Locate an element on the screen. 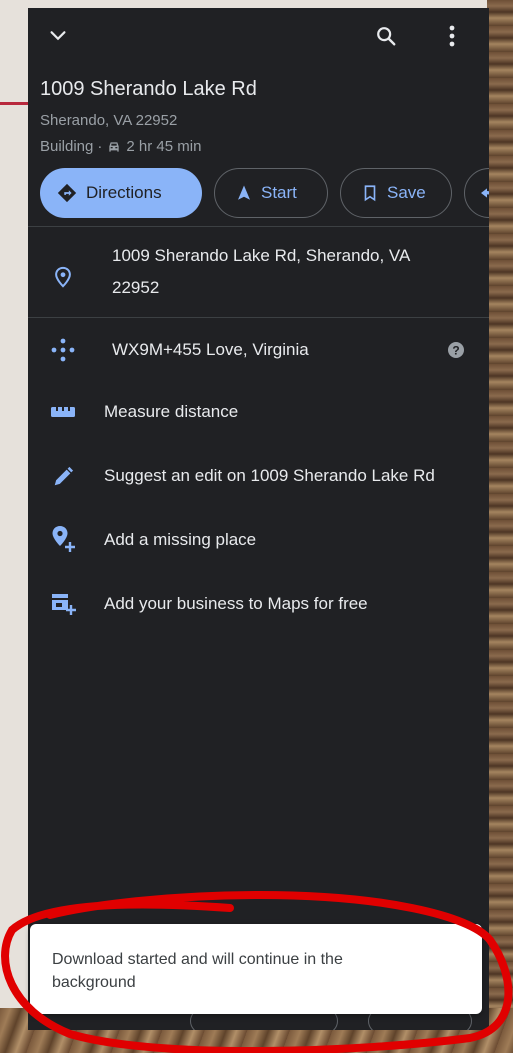 The width and height of the screenshot is (513, 1053). add-location-icon is located at coordinates (63, 539).